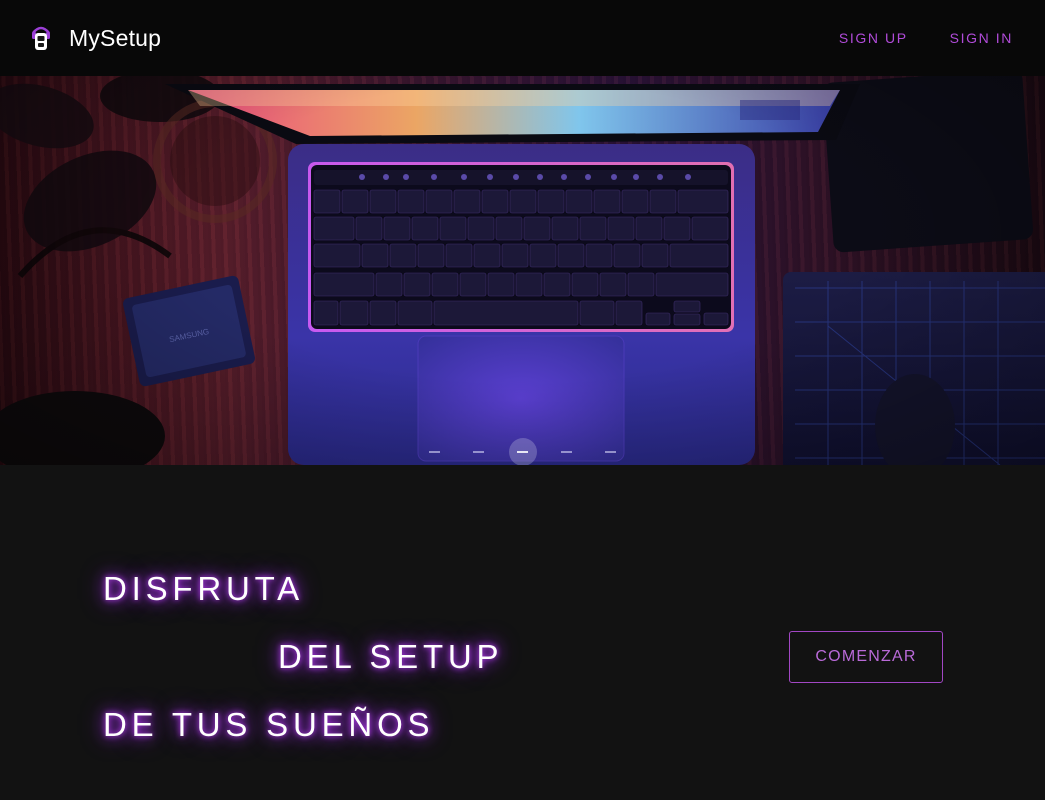  What do you see at coordinates (203, 588) in the screenshot?
I see `slogan-line-1: DISFRUTA` at bounding box center [203, 588].